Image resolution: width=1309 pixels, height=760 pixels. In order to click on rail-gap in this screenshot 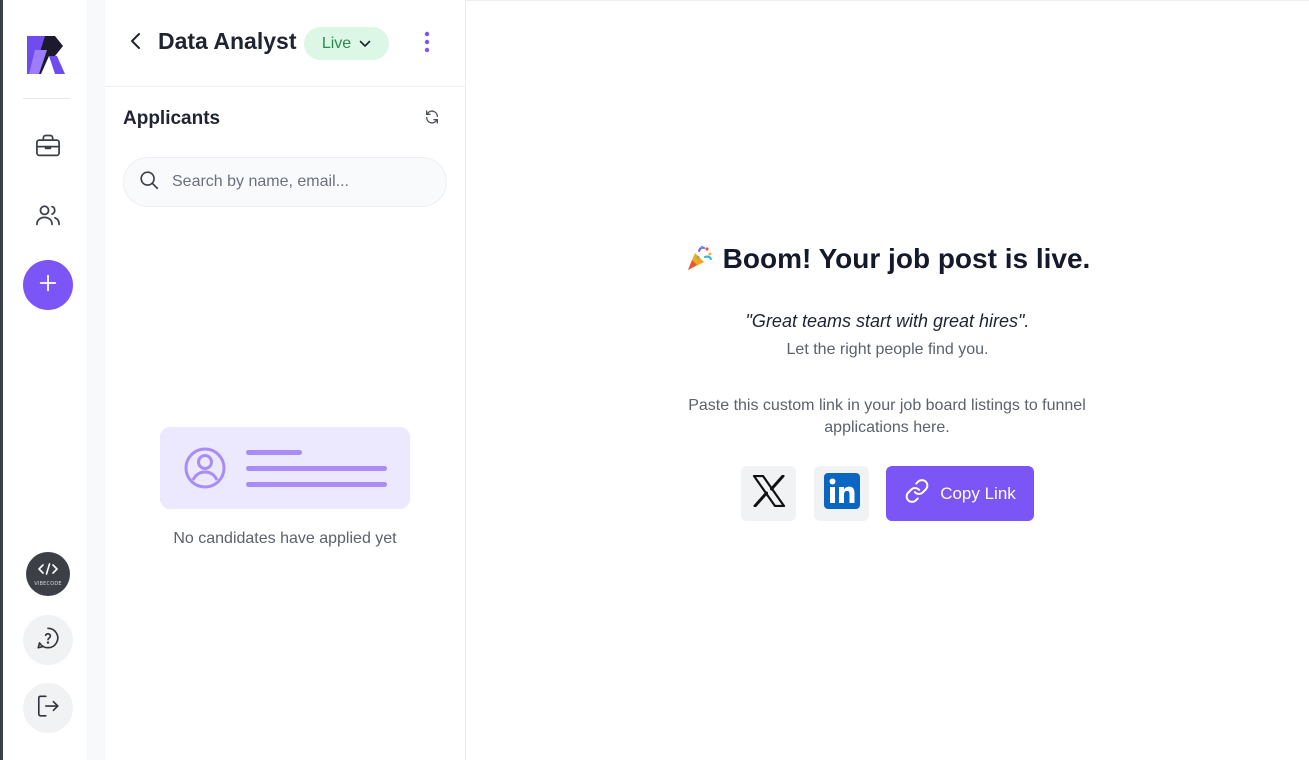, I will do `click(96, 380)`.